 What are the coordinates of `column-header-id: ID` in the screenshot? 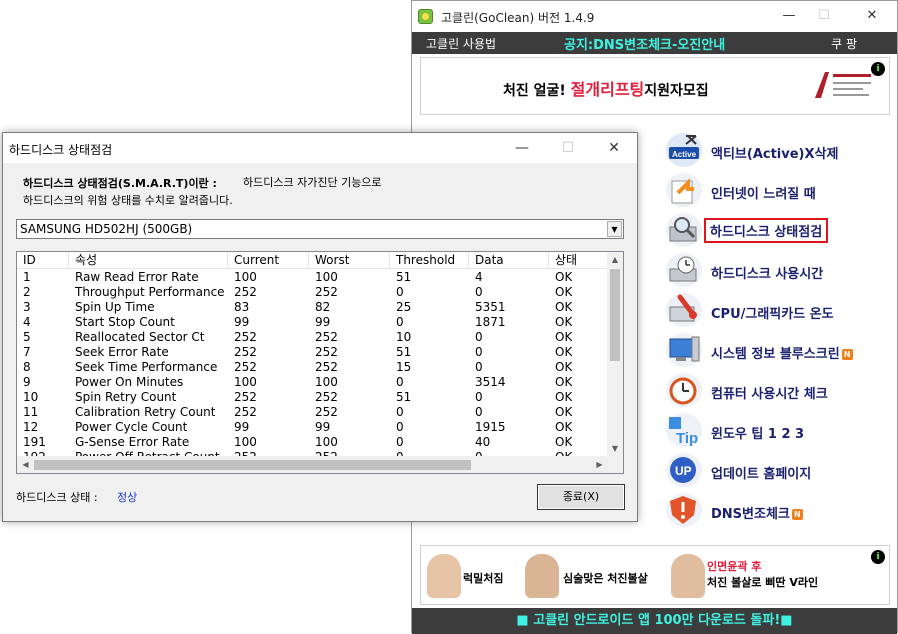 It's located at (43, 260).